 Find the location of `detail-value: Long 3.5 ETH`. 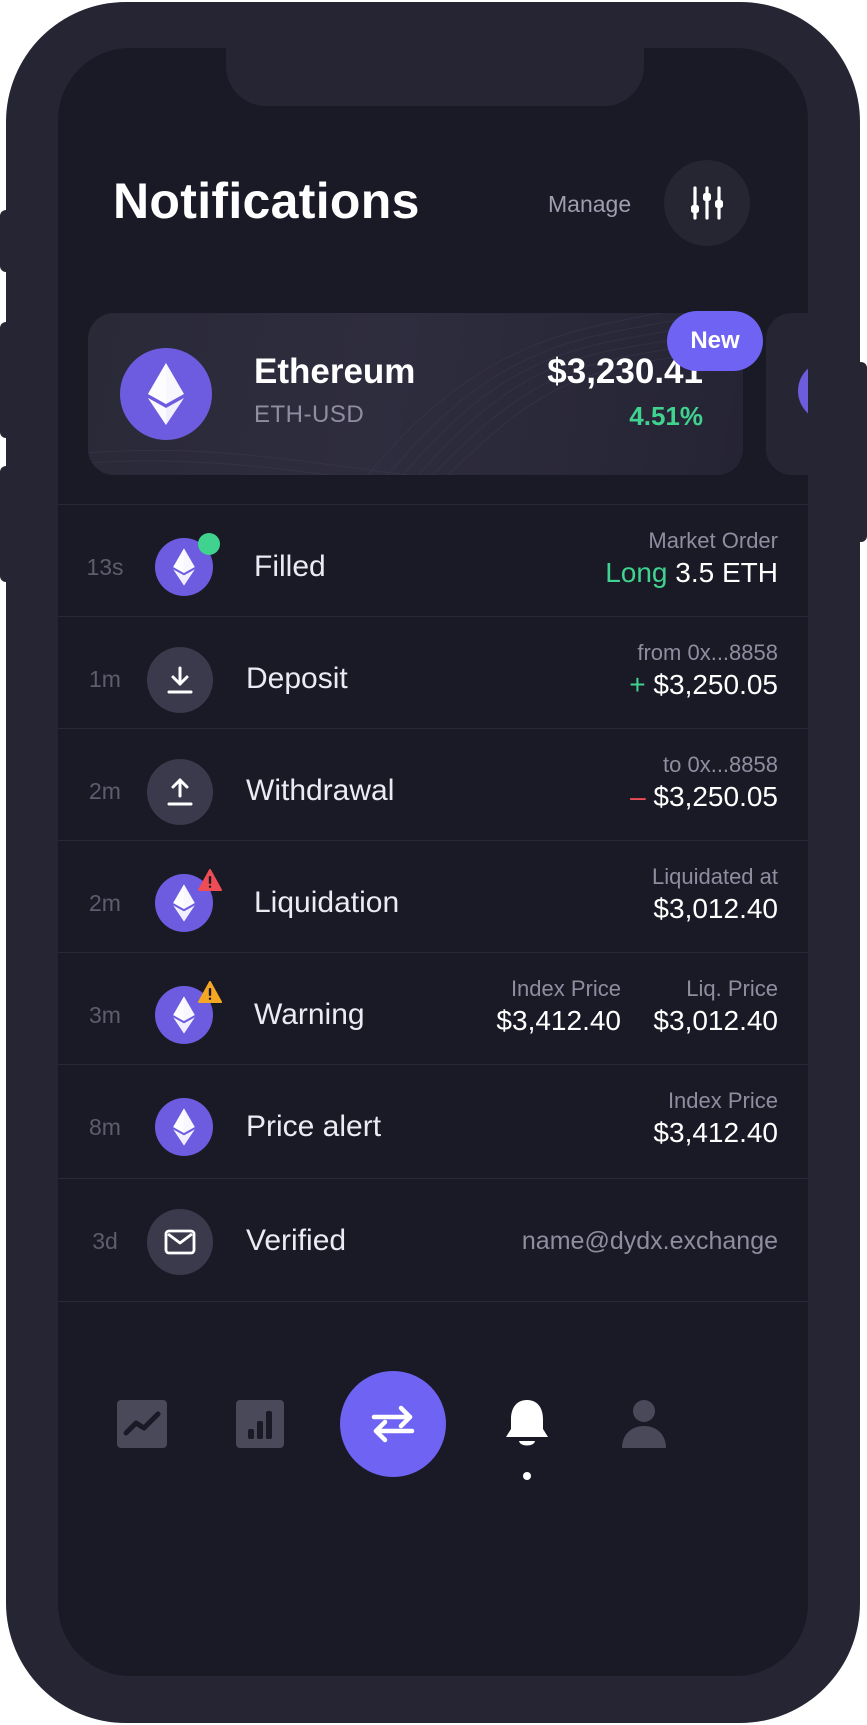

detail-value: Long 3.5 ETH is located at coordinates (691, 573).